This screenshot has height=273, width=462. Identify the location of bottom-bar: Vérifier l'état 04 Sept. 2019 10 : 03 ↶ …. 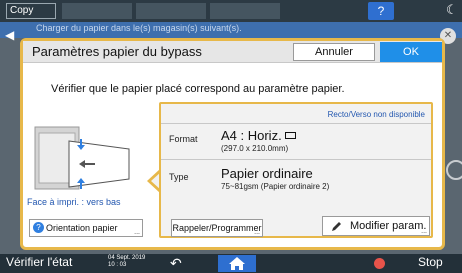
(231, 263).